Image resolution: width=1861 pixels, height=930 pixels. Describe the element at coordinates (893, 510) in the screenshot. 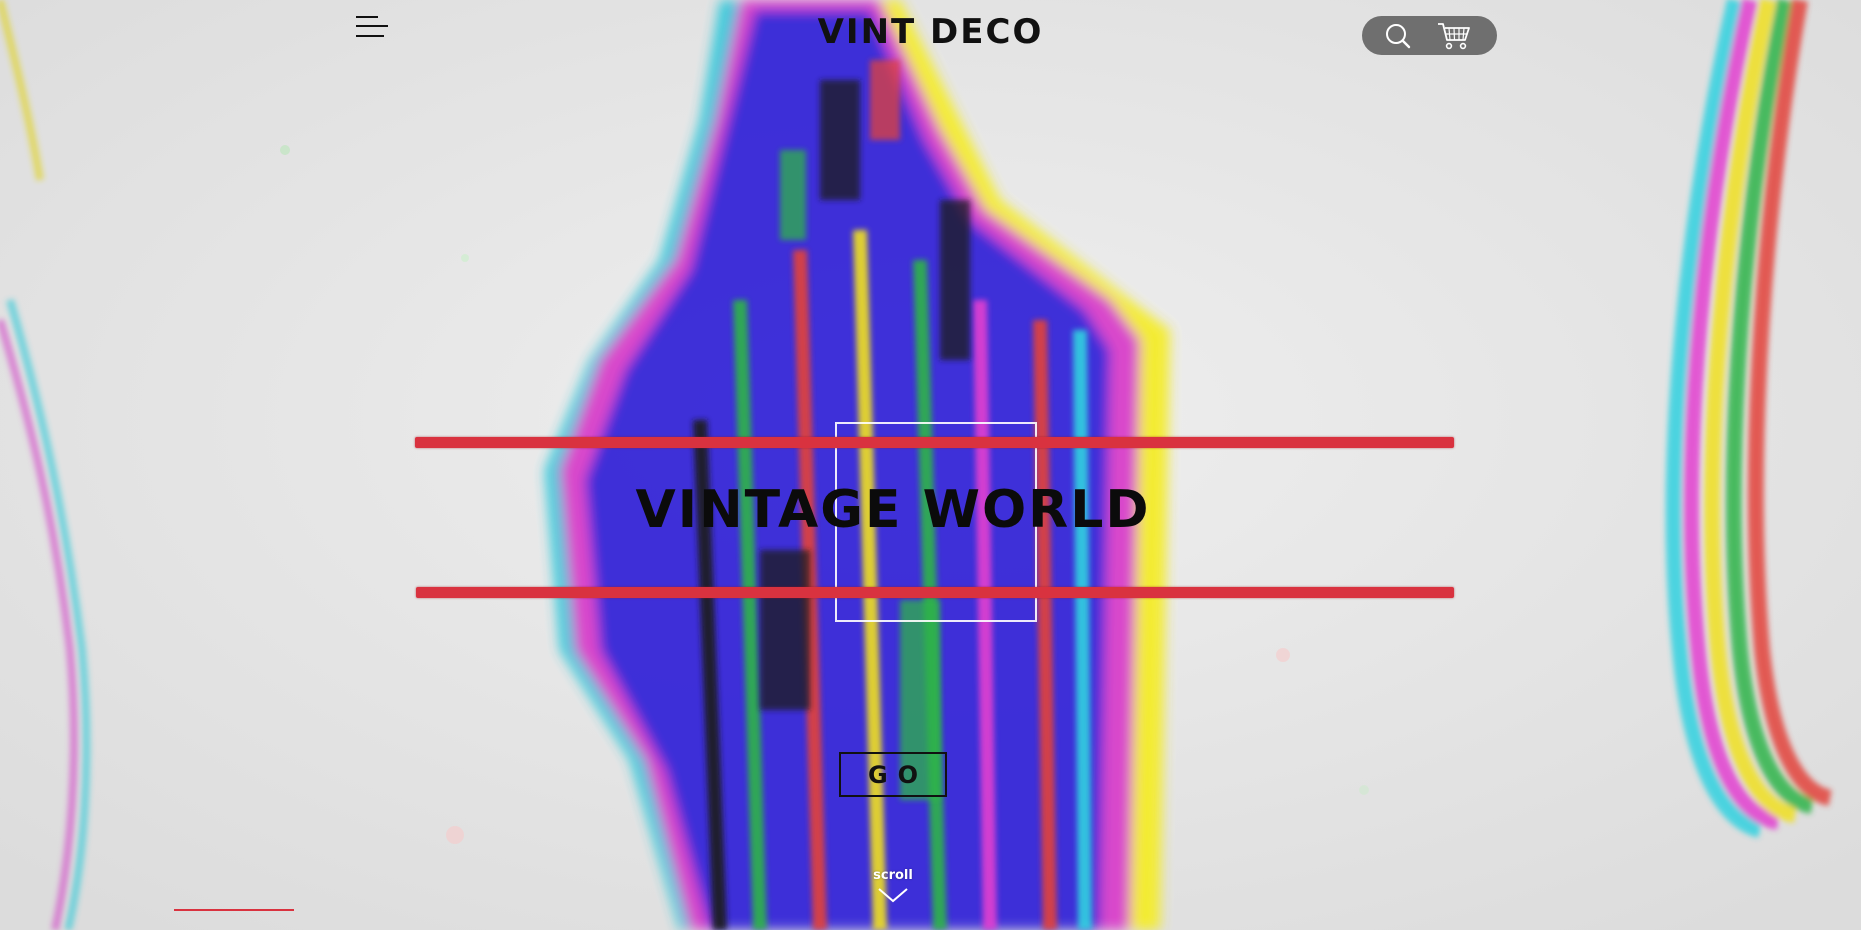

I see `hero-title: VINTAGE WORLD` at that location.